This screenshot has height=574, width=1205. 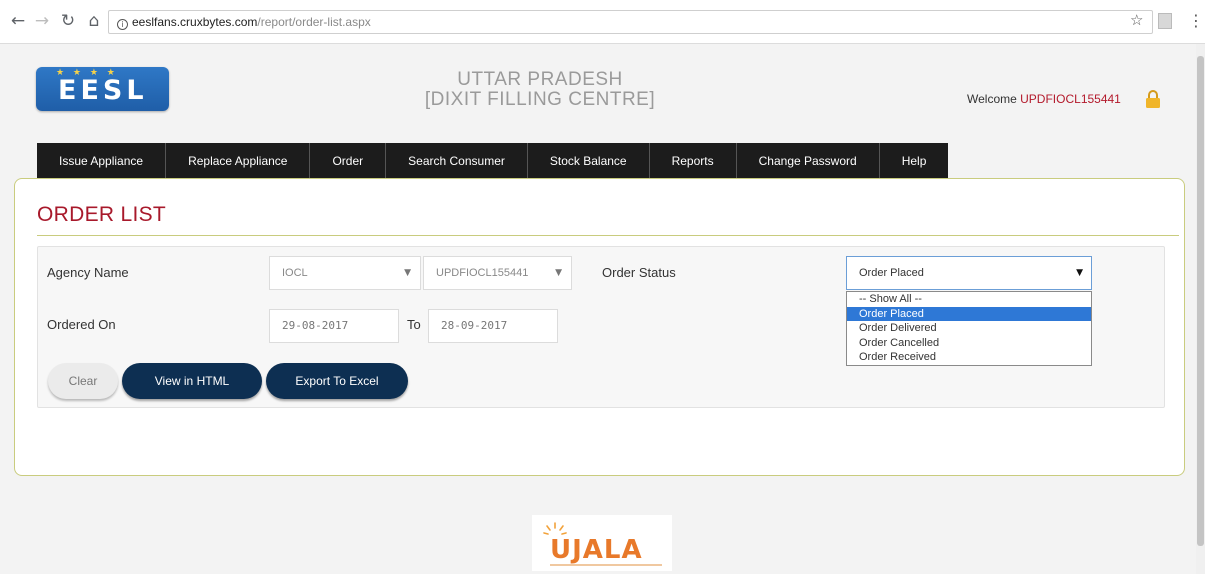 I want to click on url-path: /report/order-list.aspx, so click(x=314, y=22).